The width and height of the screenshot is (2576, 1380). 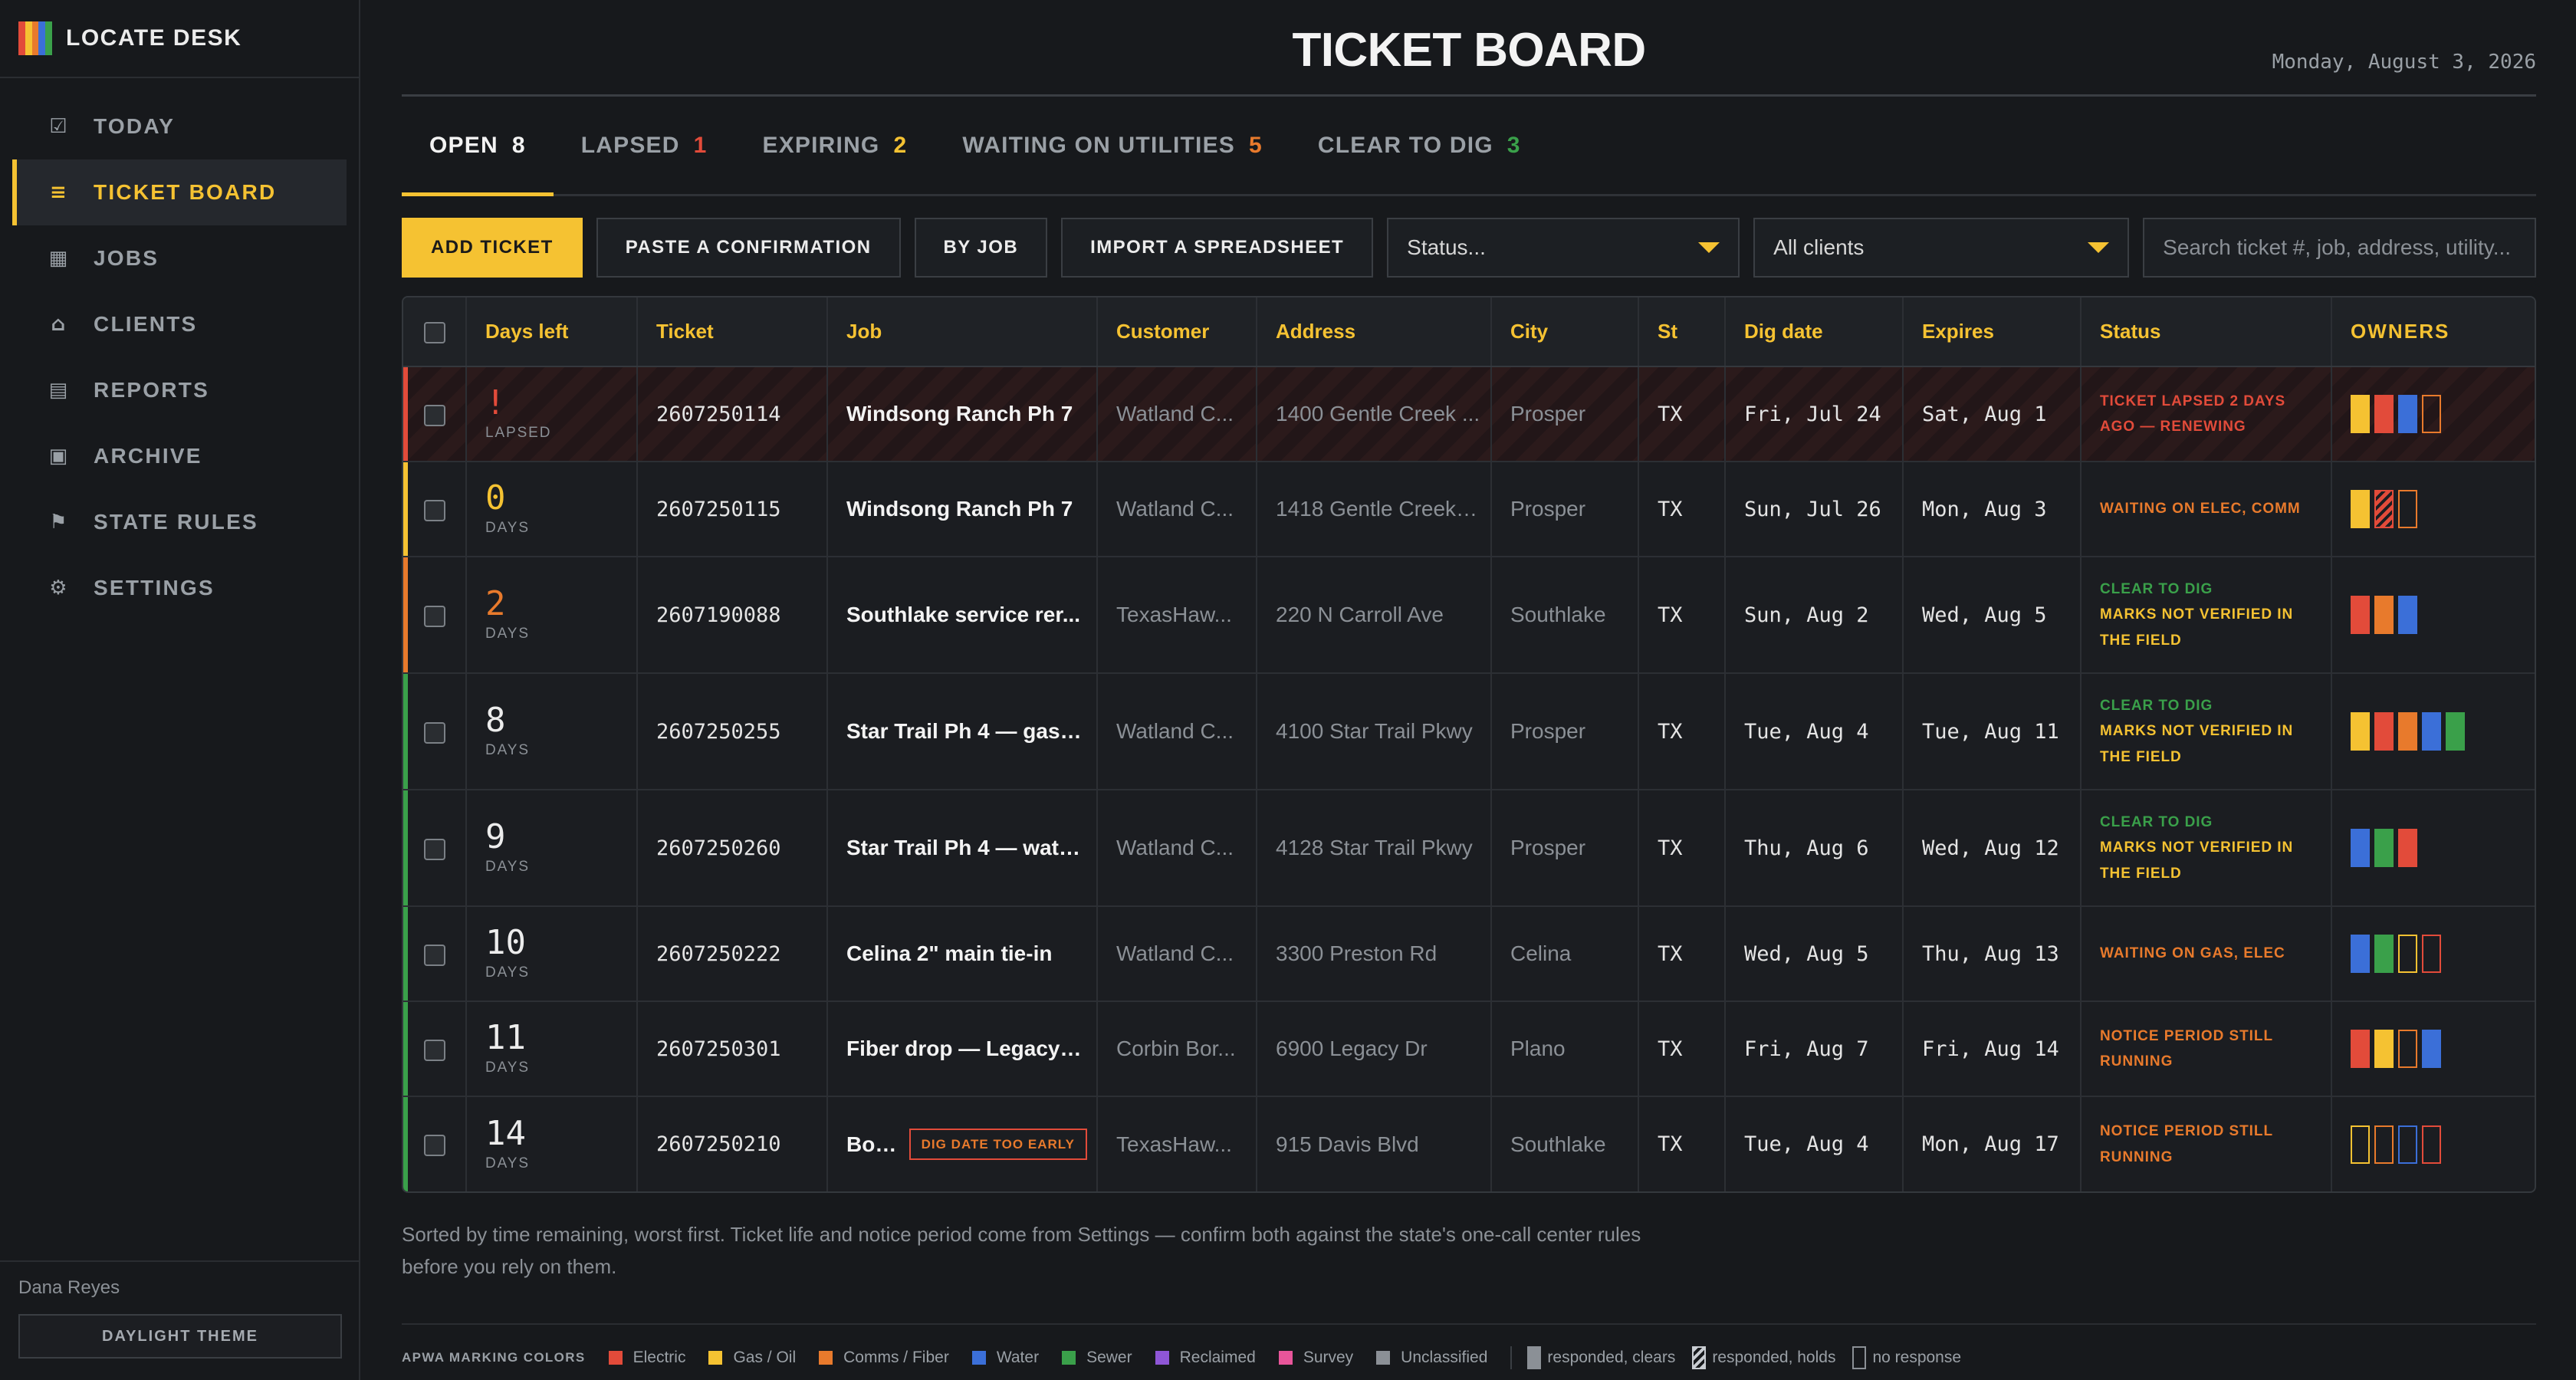 I want to click on job-cell: Bore un... DIG DATE TOO EARLY, so click(x=963, y=1143).